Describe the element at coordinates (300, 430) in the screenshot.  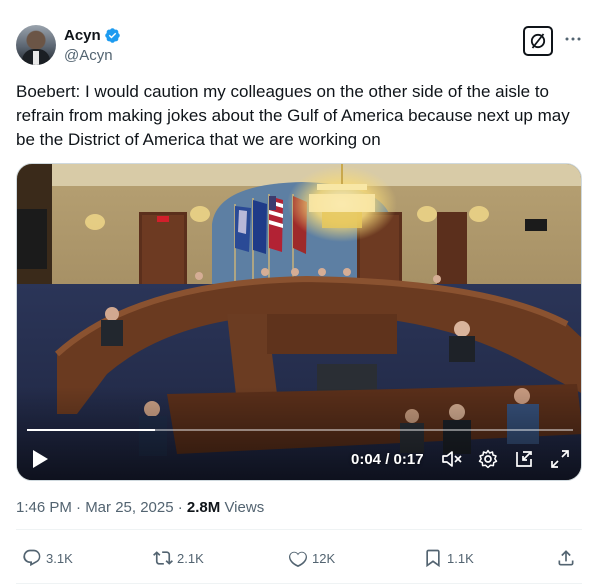
I see `video-progress-bar` at that location.